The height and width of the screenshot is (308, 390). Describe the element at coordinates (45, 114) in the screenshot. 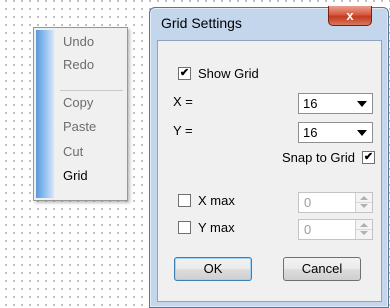

I see `menu-gutter` at that location.